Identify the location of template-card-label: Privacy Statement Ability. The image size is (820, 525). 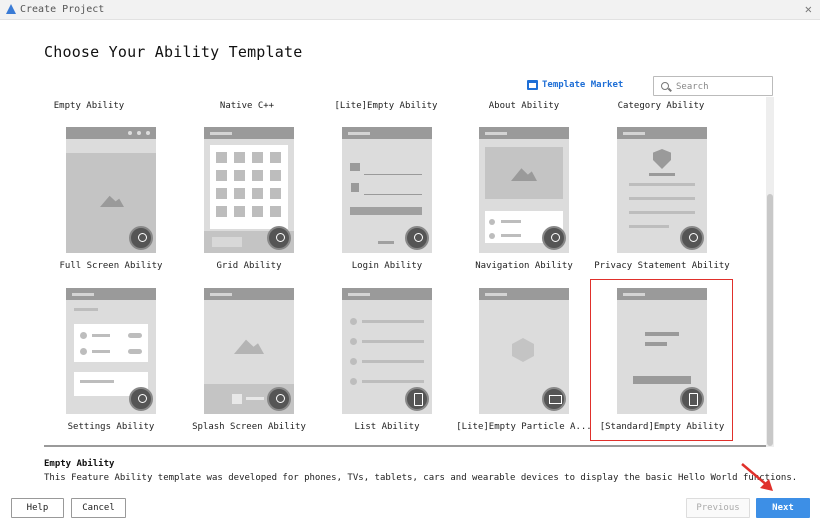
(662, 266).